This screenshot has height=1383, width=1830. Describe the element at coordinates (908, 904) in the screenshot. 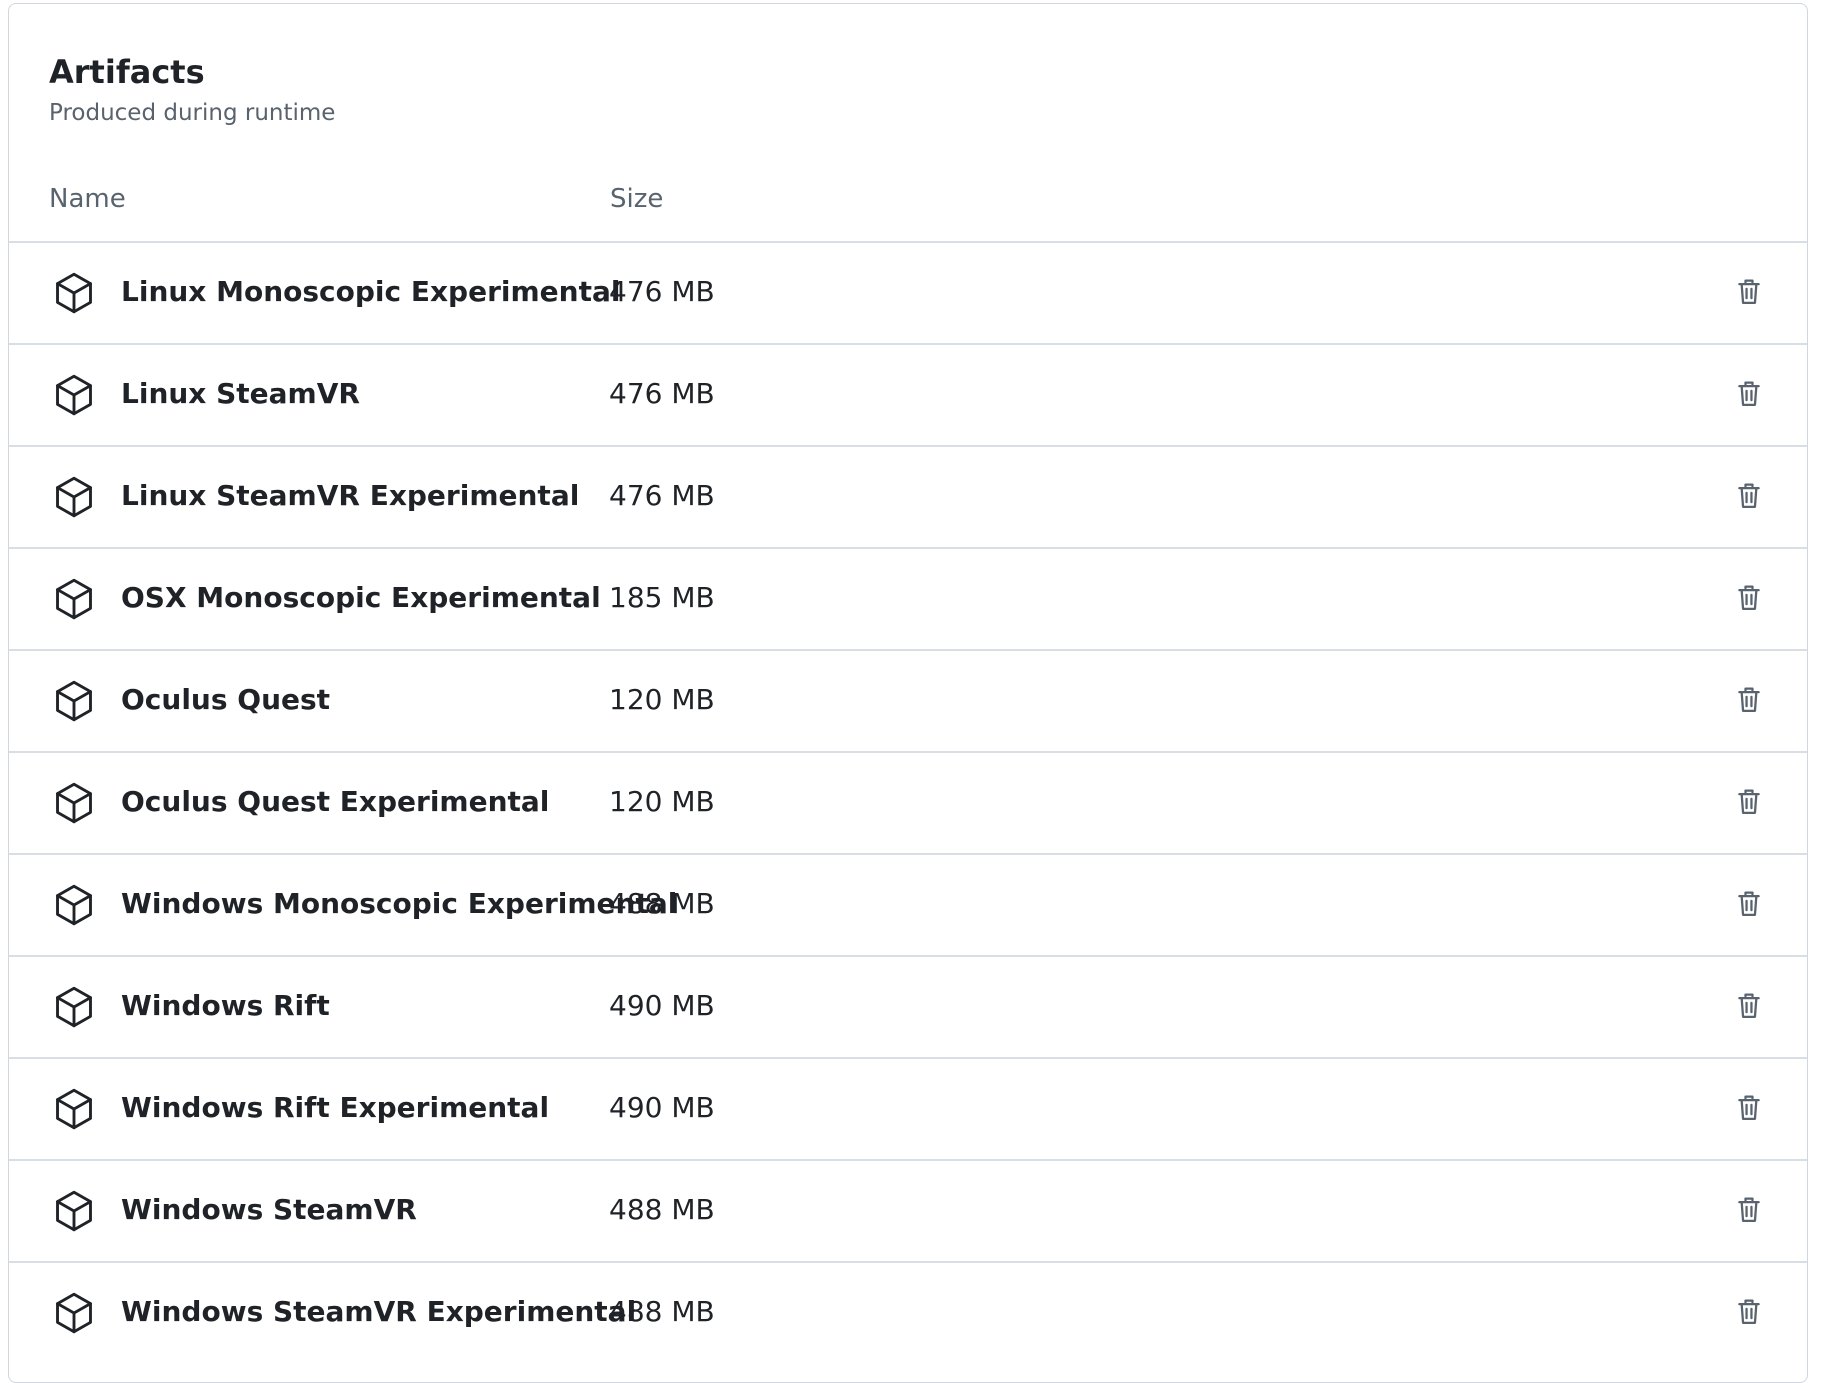

I see `artifact-row: Windows Monoscopic Experimental 488 MB` at that location.